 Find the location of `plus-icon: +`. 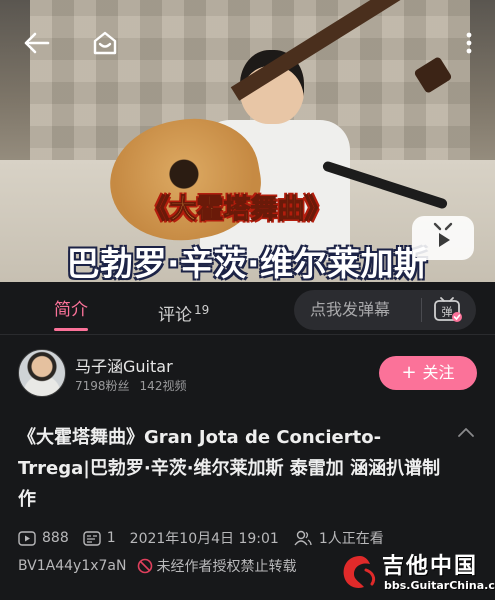

plus-icon: + is located at coordinates (409, 372).